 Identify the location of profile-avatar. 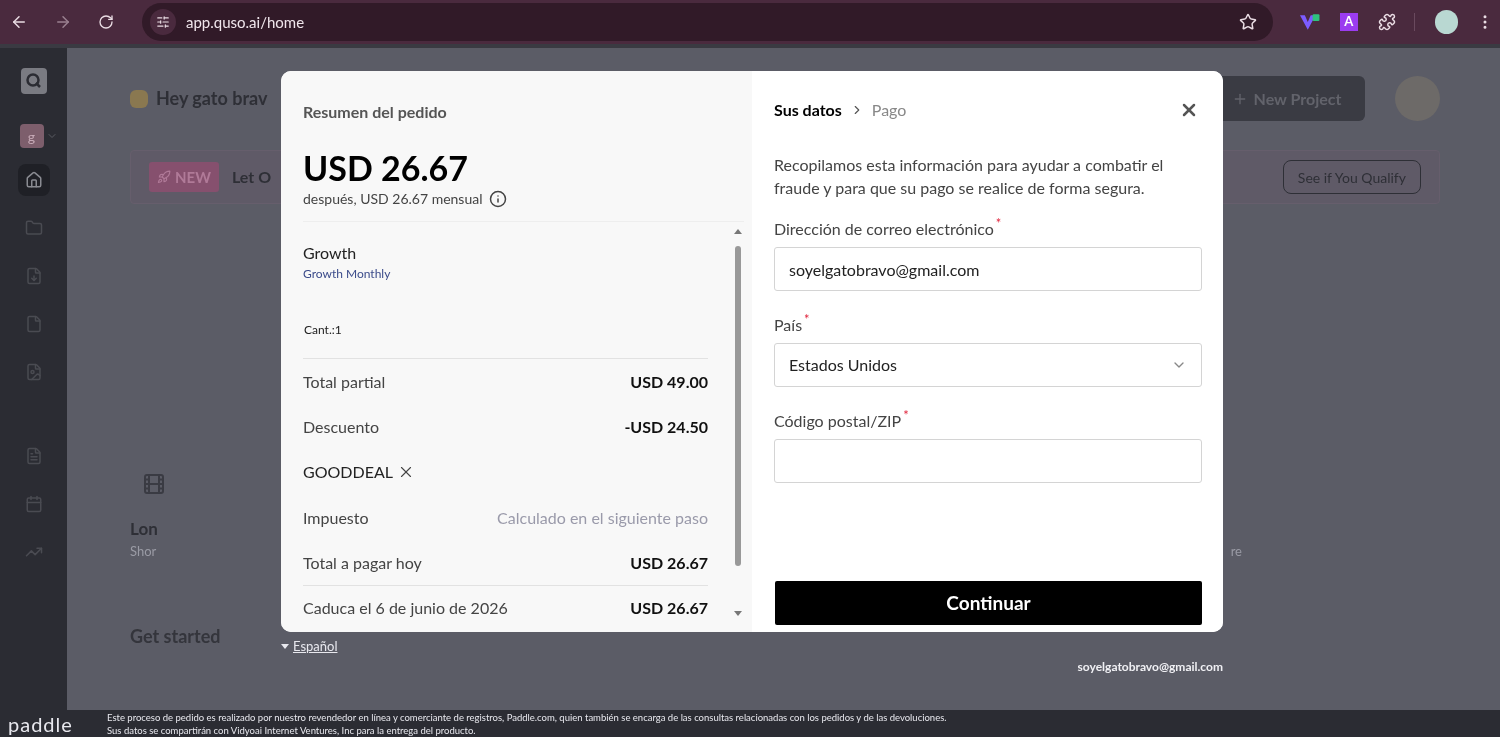
(1446, 22).